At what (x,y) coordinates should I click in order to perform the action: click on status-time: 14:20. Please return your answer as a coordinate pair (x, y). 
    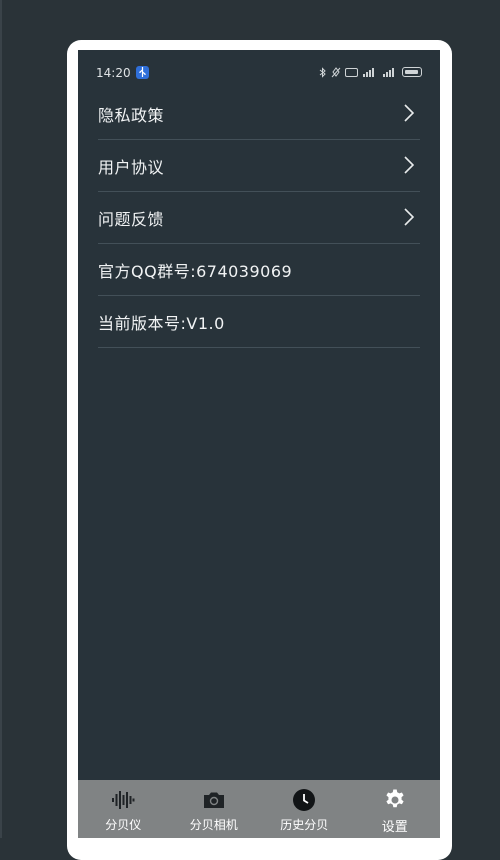
    Looking at the image, I should click on (113, 73).